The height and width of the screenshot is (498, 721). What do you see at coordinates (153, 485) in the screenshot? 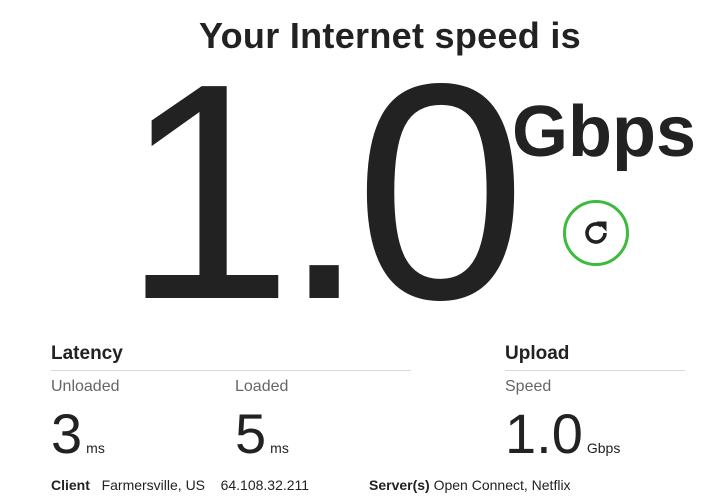
I see `client-location: Farmersville, US` at bounding box center [153, 485].